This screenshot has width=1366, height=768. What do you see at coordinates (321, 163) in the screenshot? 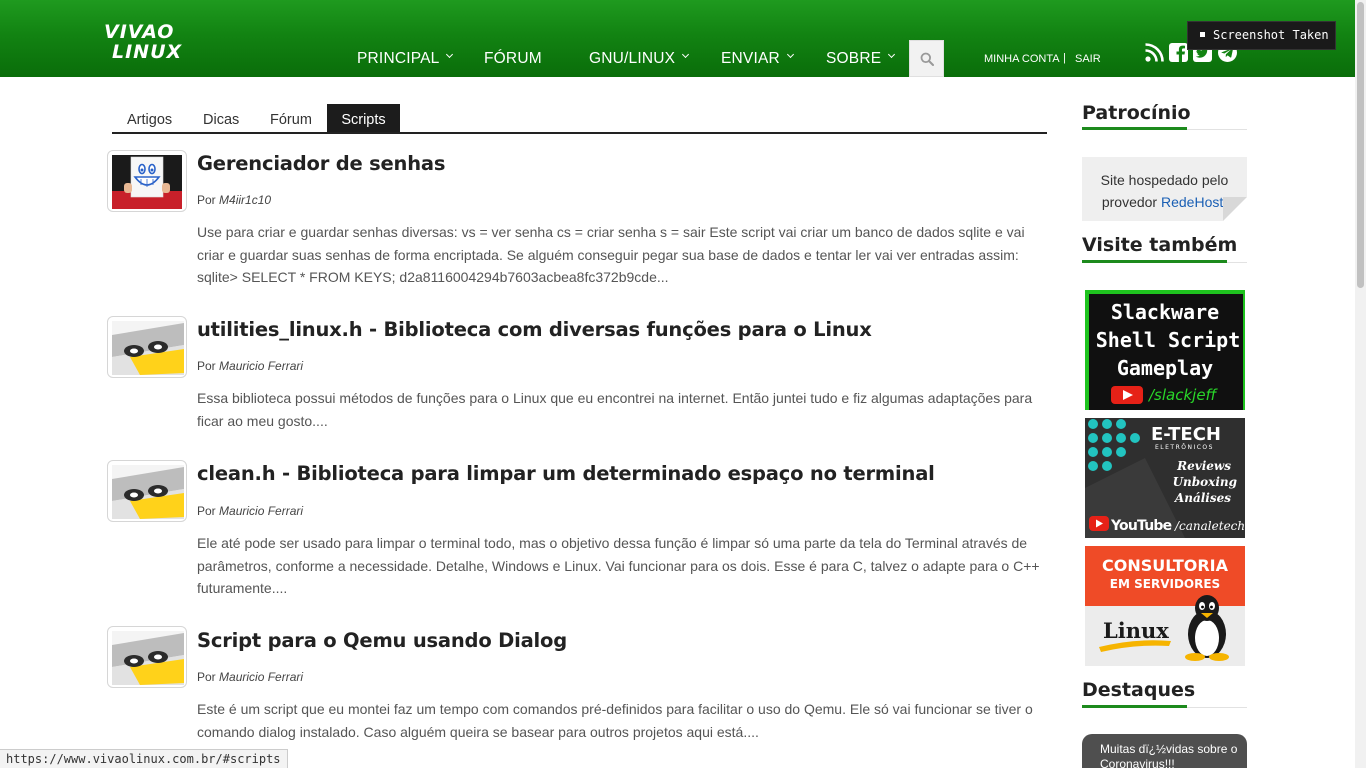
I see `article-title: Gerenciador de senhas` at bounding box center [321, 163].